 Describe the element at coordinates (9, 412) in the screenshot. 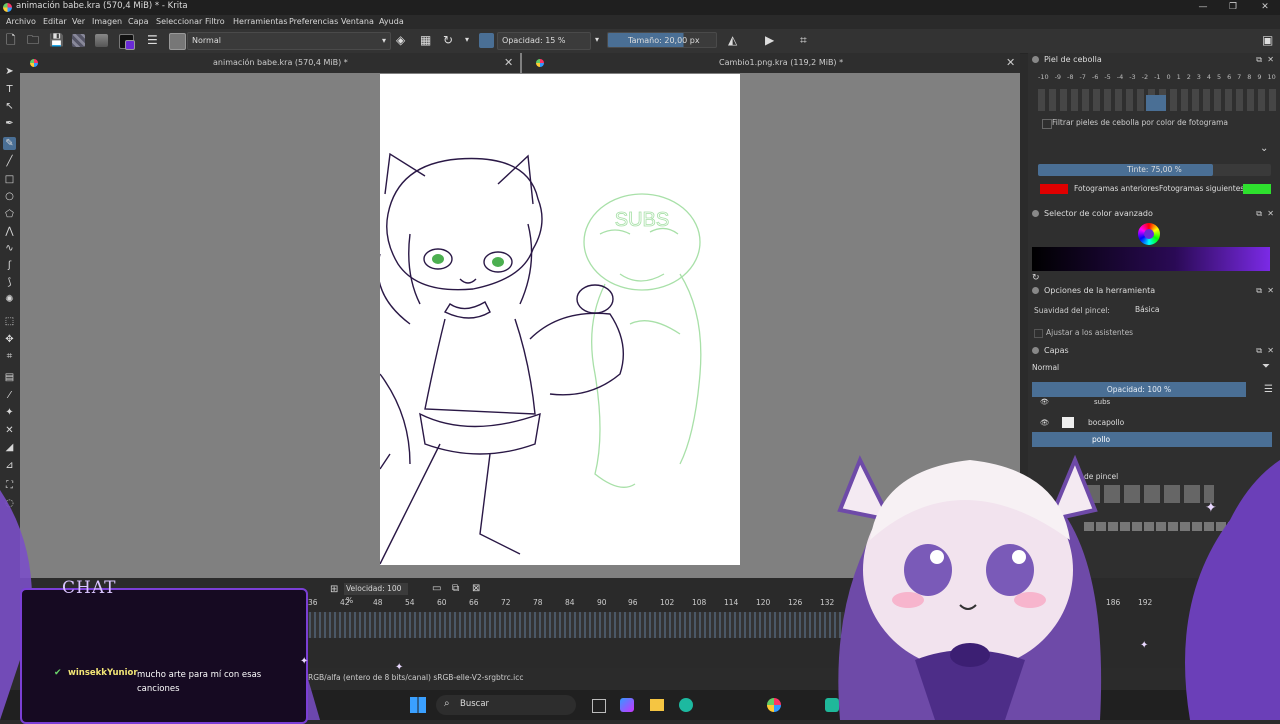

I see `smart-patch-tool-icon: ✦` at that location.